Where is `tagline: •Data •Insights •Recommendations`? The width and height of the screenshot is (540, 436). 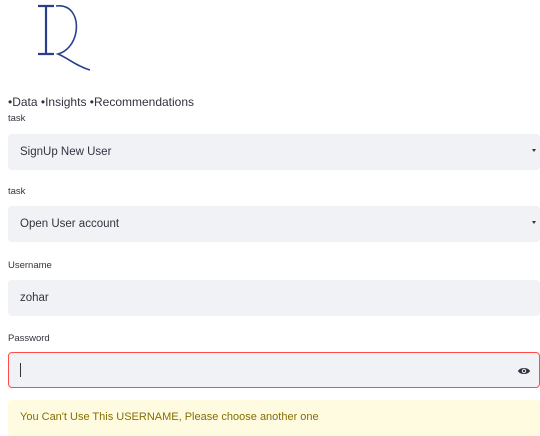 tagline: •Data •Insights •Recommendations is located at coordinates (101, 102).